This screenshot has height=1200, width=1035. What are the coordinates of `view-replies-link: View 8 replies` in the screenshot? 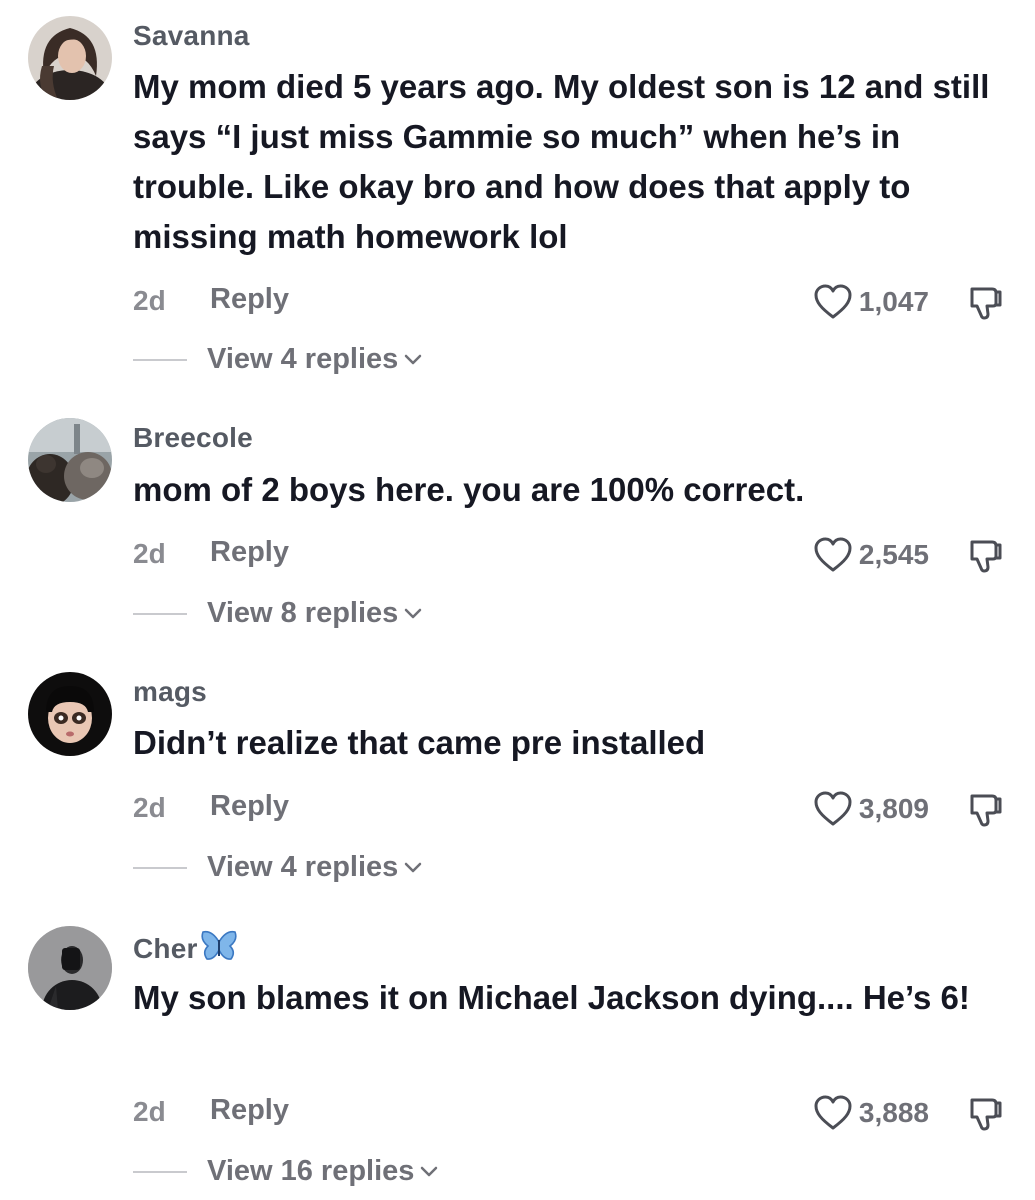 It's located at (302, 613).